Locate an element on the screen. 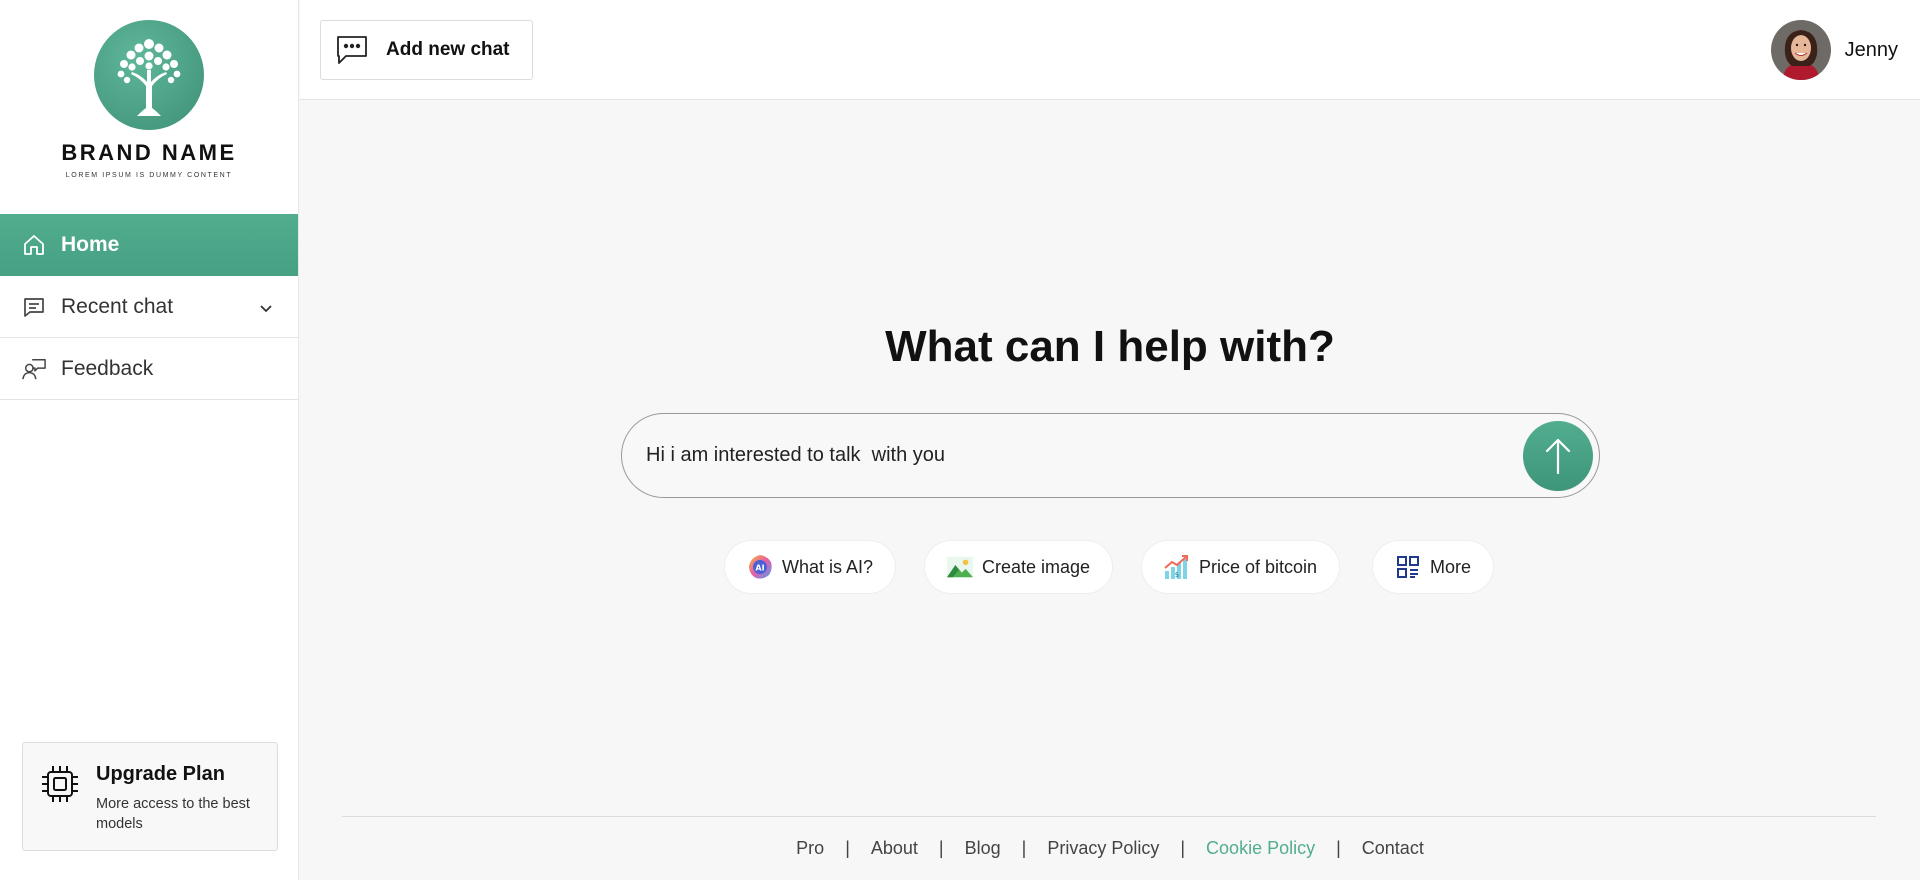 The width and height of the screenshot is (1920, 880). footer-divider is located at coordinates (1109, 816).